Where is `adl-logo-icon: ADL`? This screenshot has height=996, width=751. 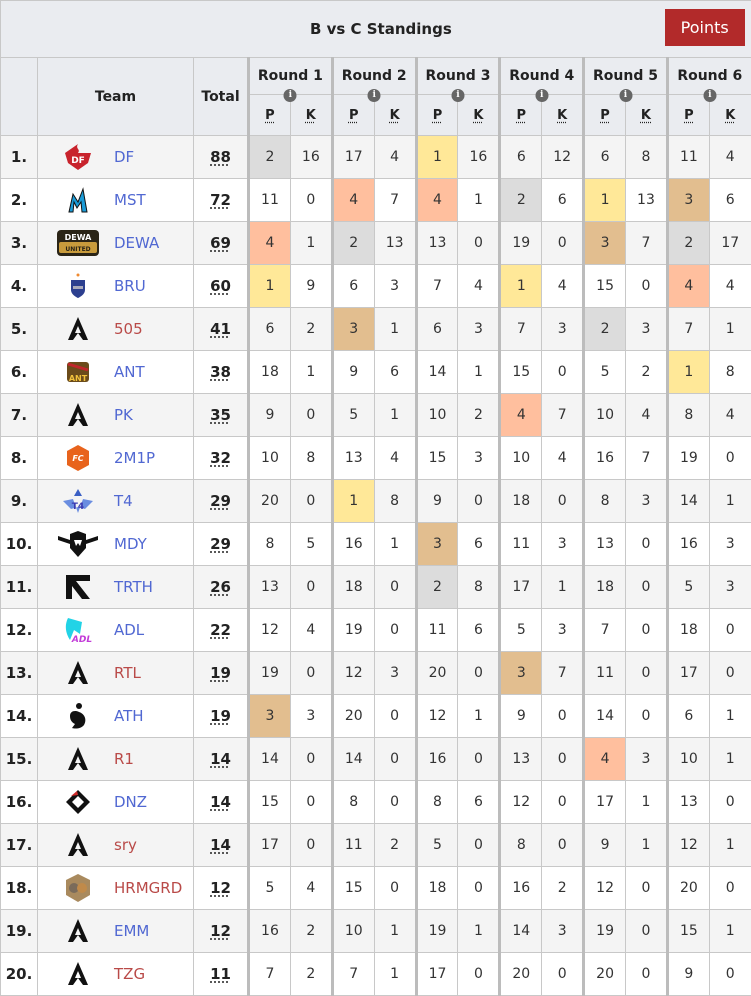
adl-logo-icon: ADL is located at coordinates (78, 630).